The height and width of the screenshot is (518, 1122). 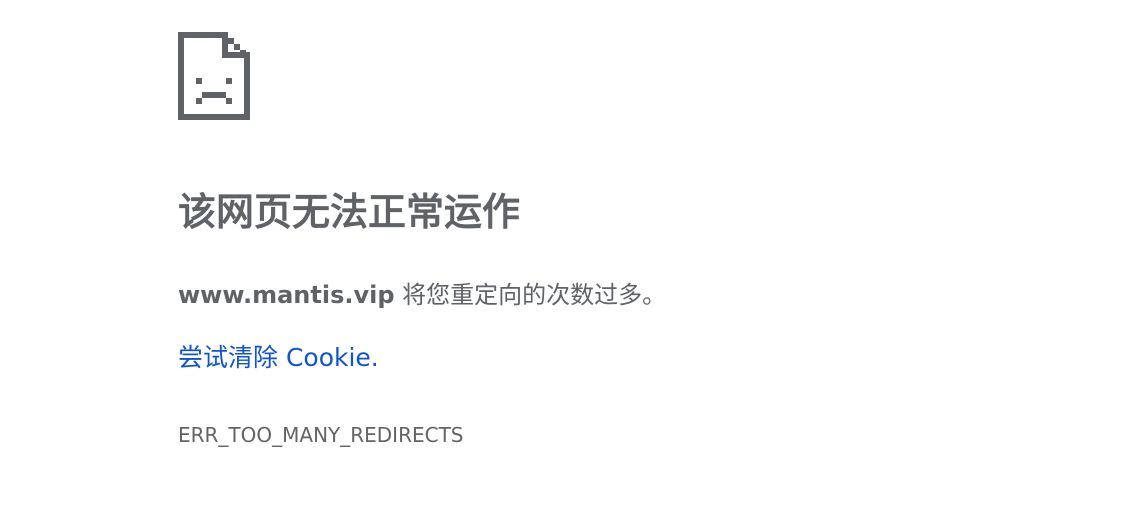 What do you see at coordinates (530, 295) in the screenshot?
I see `error-message-text: 将您重定向的次数过多。` at bounding box center [530, 295].